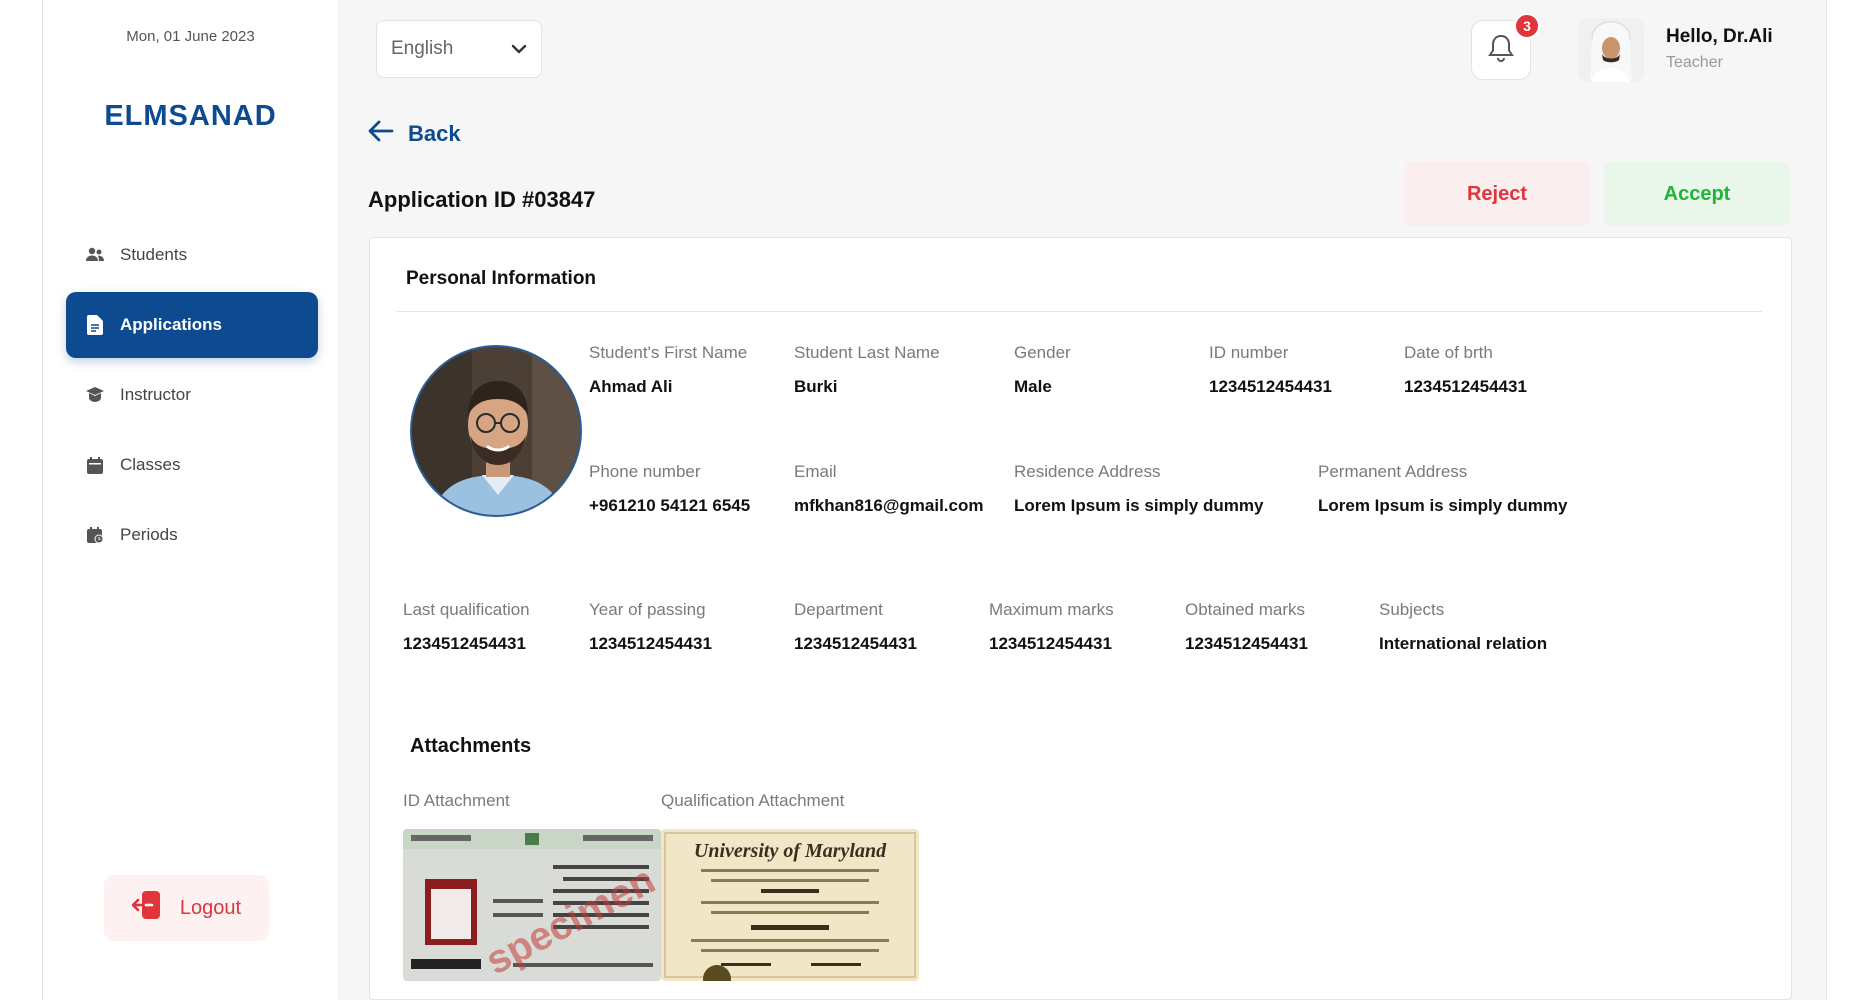 Image resolution: width=1865 pixels, height=1000 pixels. Describe the element at coordinates (532, 905) in the screenshot. I see `id-attachment-thumbnail: specimen` at that location.